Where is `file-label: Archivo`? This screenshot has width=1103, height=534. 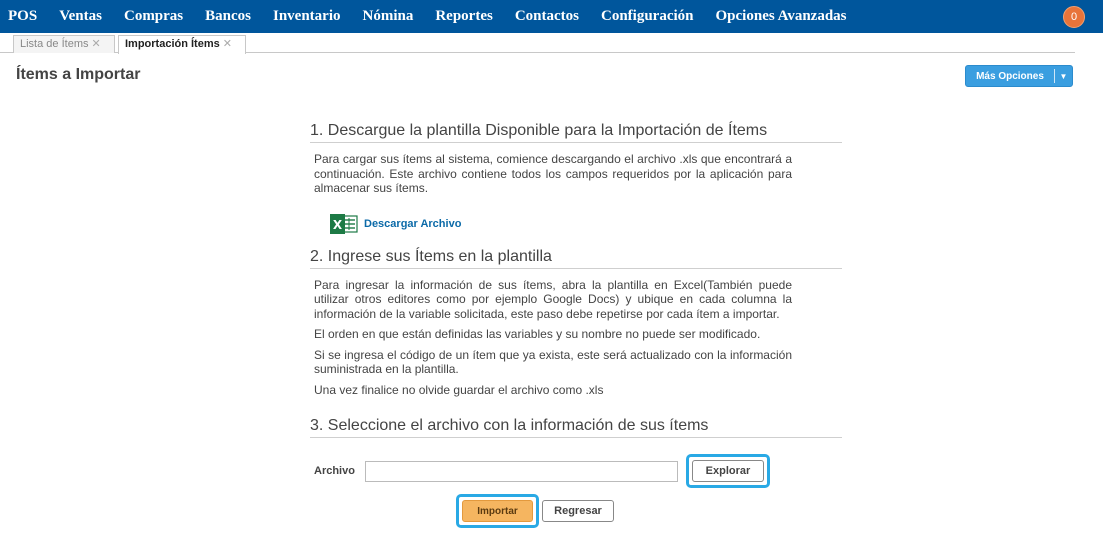 file-label: Archivo is located at coordinates (334, 471).